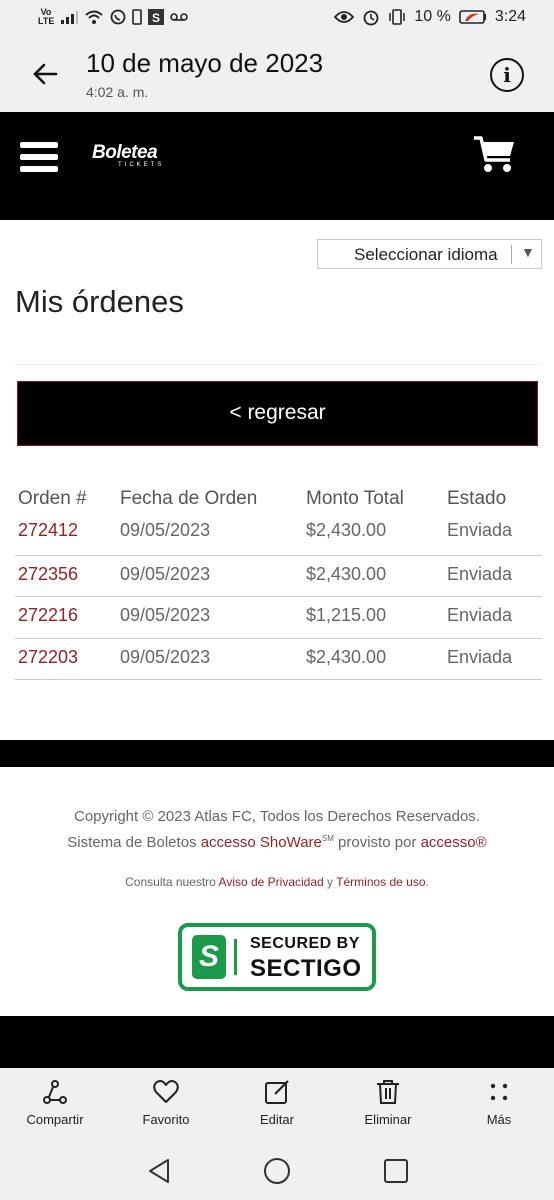 Image resolution: width=554 pixels, height=1200 pixels. Describe the element at coordinates (371, 18) in the screenshot. I see `alarm-icon` at that location.